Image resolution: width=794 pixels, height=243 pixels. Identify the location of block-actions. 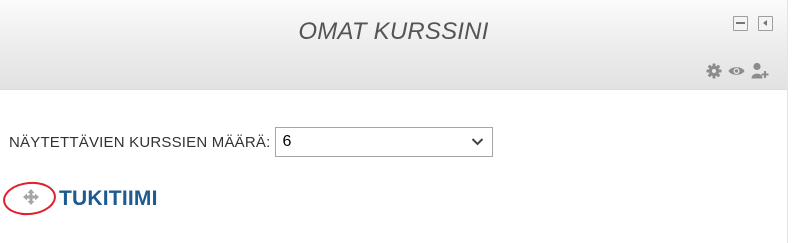
(737, 70).